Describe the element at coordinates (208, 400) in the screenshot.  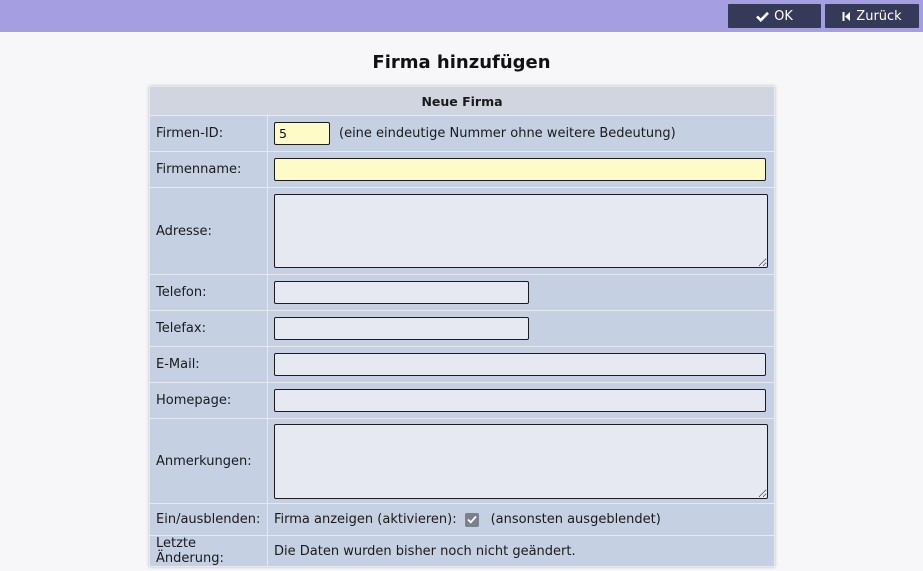
I see `homepage-label: Homepage:` at that location.